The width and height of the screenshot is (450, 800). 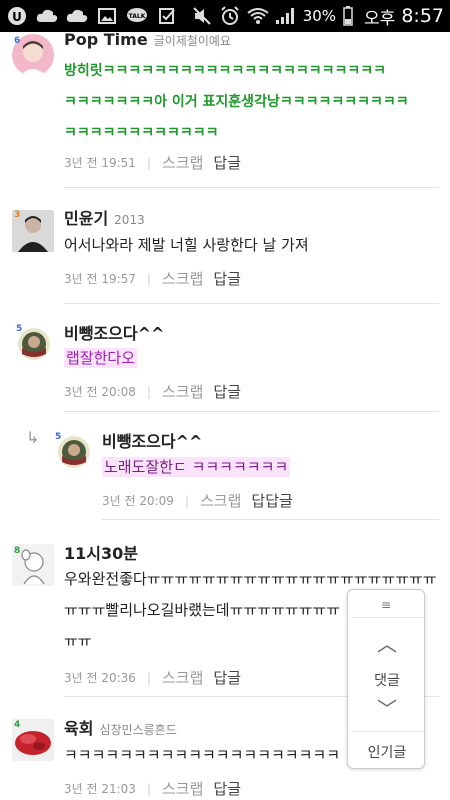 I want to click on comment-nav-label: 댓글, so click(x=387, y=680).